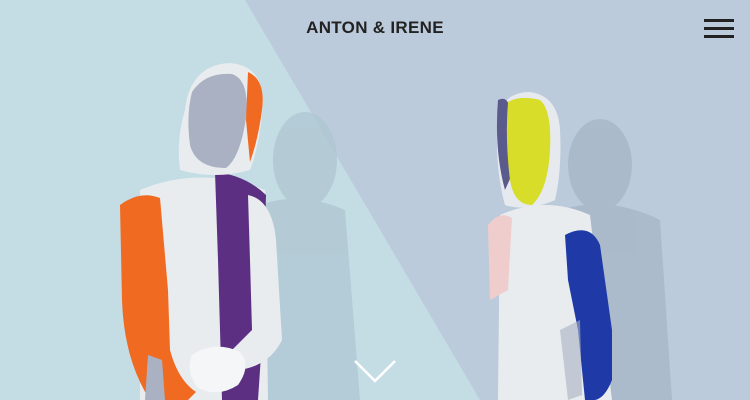 The width and height of the screenshot is (750, 400). I want to click on hamburger-menu-button, so click(720, 28).